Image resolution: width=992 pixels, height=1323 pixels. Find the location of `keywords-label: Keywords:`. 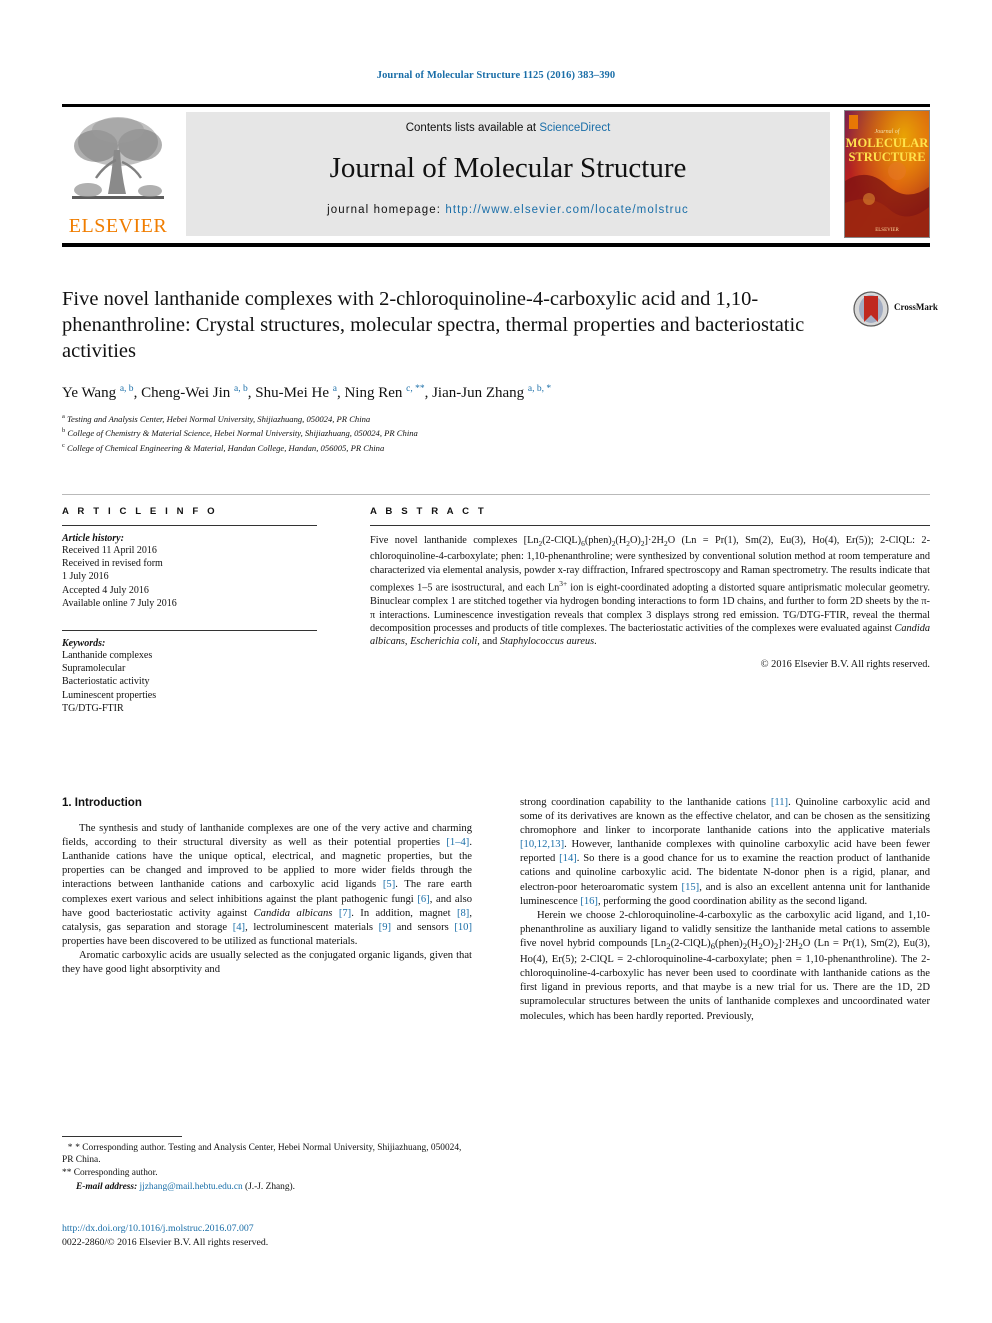

keywords-label: Keywords: is located at coordinates (84, 644).